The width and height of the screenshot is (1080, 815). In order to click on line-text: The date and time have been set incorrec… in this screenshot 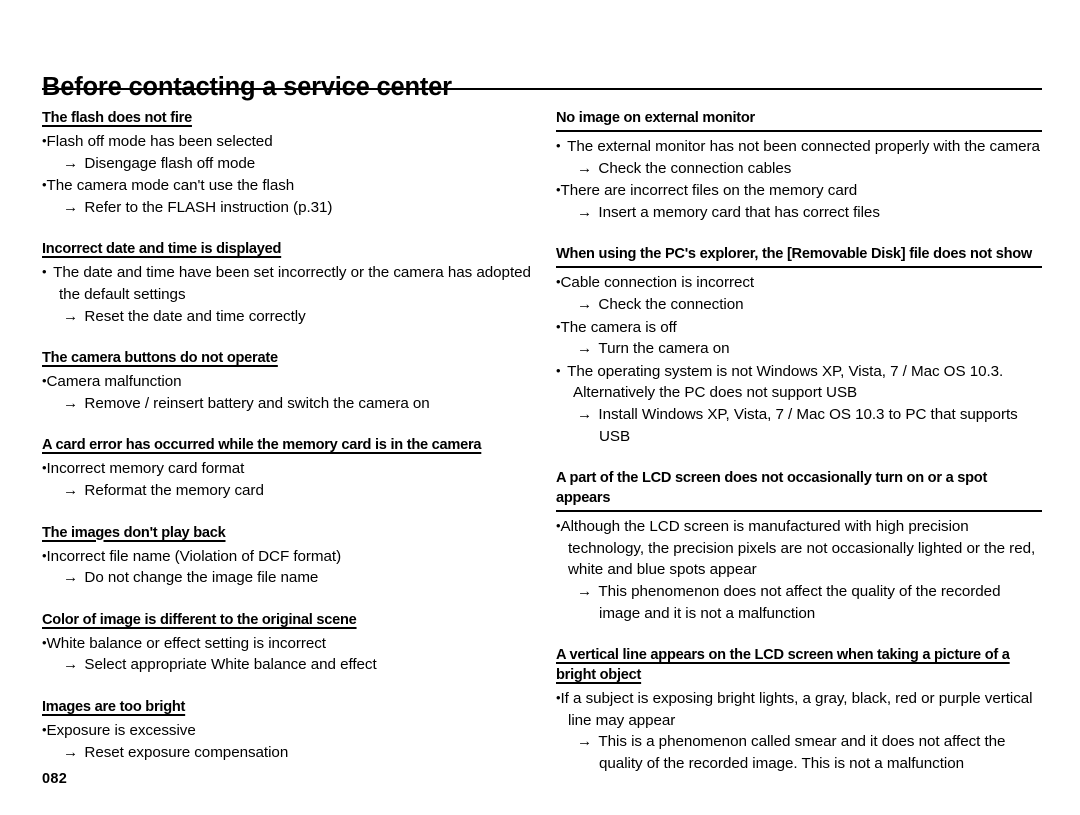, I will do `click(292, 283)`.